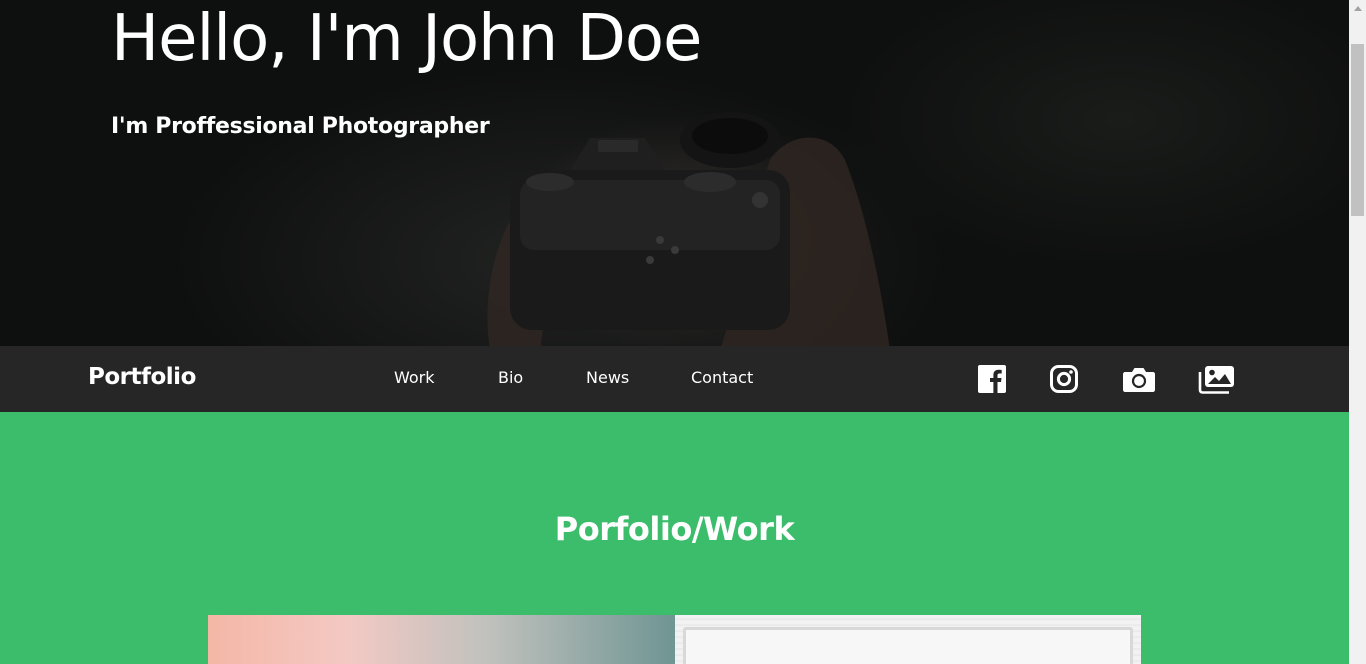 This screenshot has width=1366, height=664. I want to click on navbar: Portfolio Work Bio News Contact, so click(674, 379).